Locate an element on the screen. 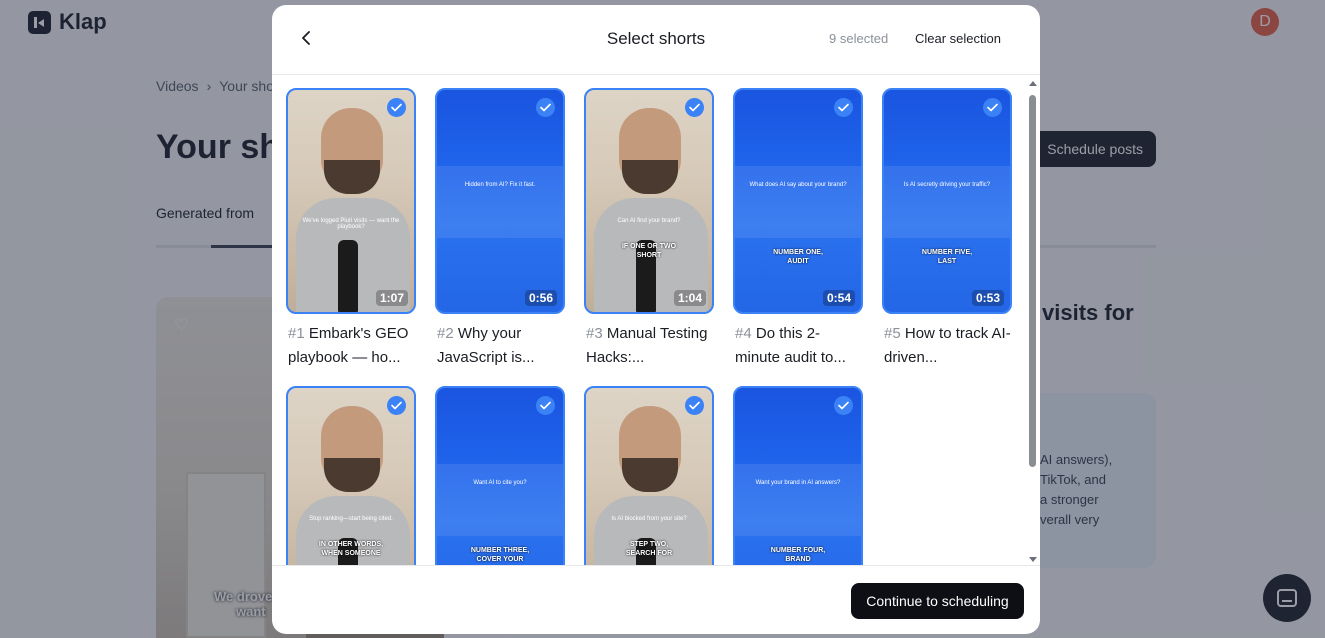  thumbnail-highlight-caption: IN OTHER WORDS, WHEN SOMEONE is located at coordinates (351, 549).